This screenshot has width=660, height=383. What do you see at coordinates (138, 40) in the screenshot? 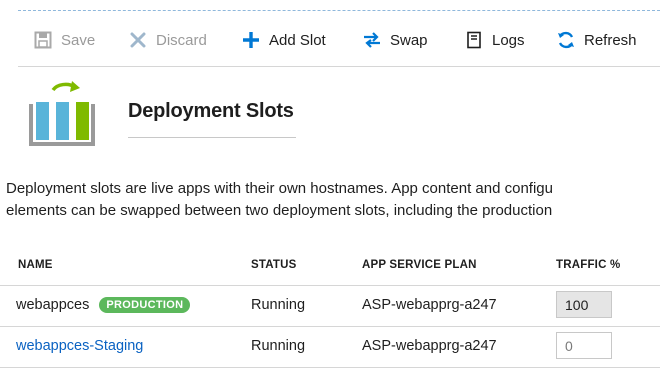
I see `discard-icon` at bounding box center [138, 40].